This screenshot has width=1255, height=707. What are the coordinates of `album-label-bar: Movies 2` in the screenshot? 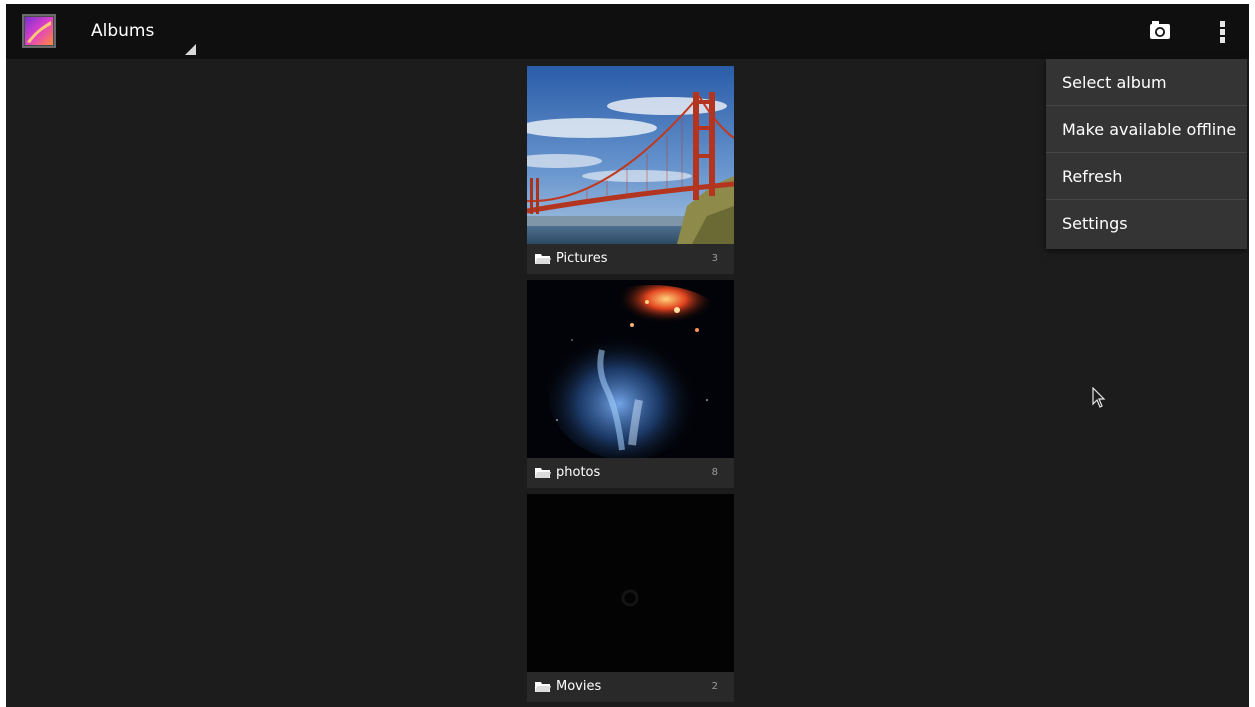 It's located at (630, 687).